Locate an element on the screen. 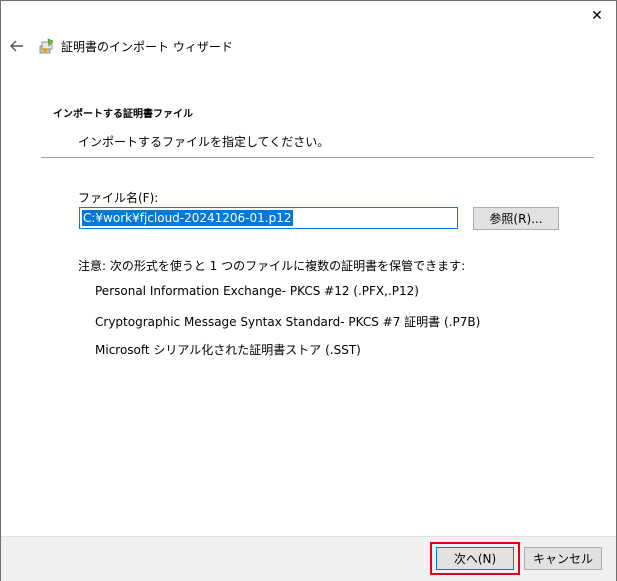  format-item-sst: Microsoft シリアル化された証明書ストア (.SST) is located at coordinates (228, 350).